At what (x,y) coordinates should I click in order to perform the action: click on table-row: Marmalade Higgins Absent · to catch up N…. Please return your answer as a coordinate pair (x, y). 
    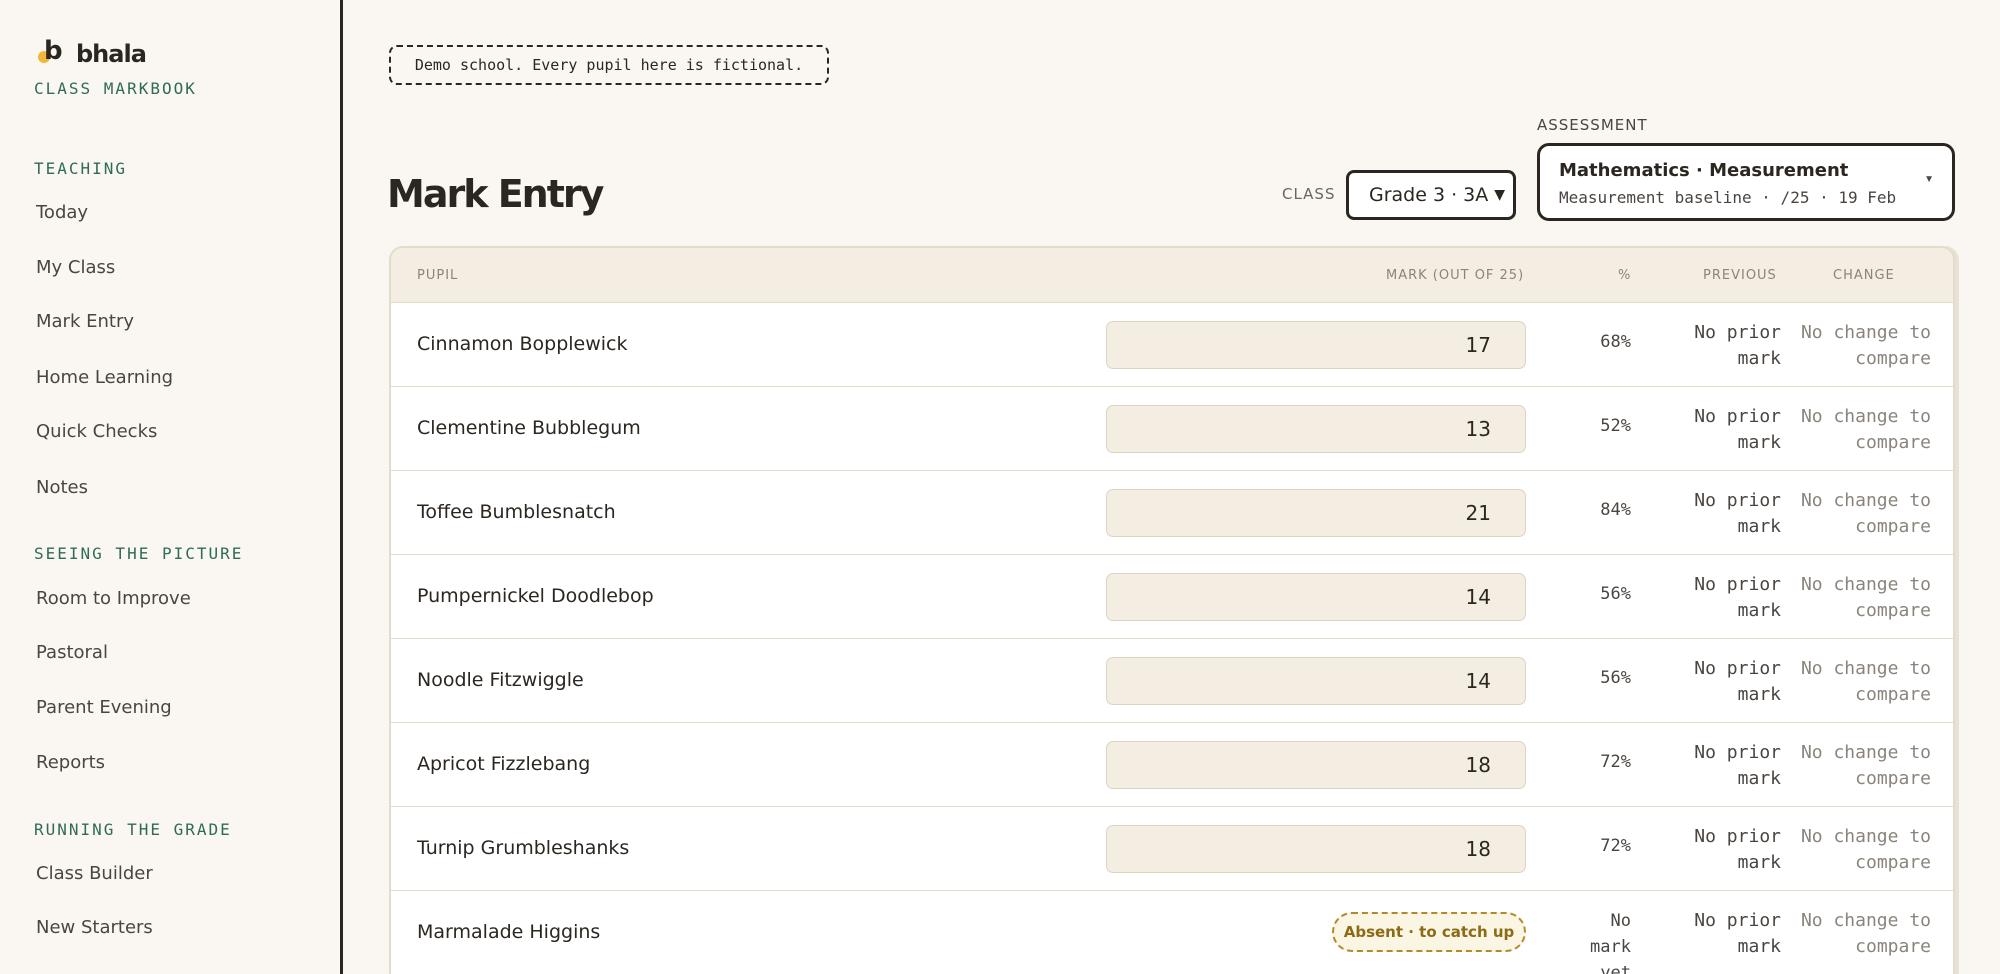
    Looking at the image, I should click on (1172, 932).